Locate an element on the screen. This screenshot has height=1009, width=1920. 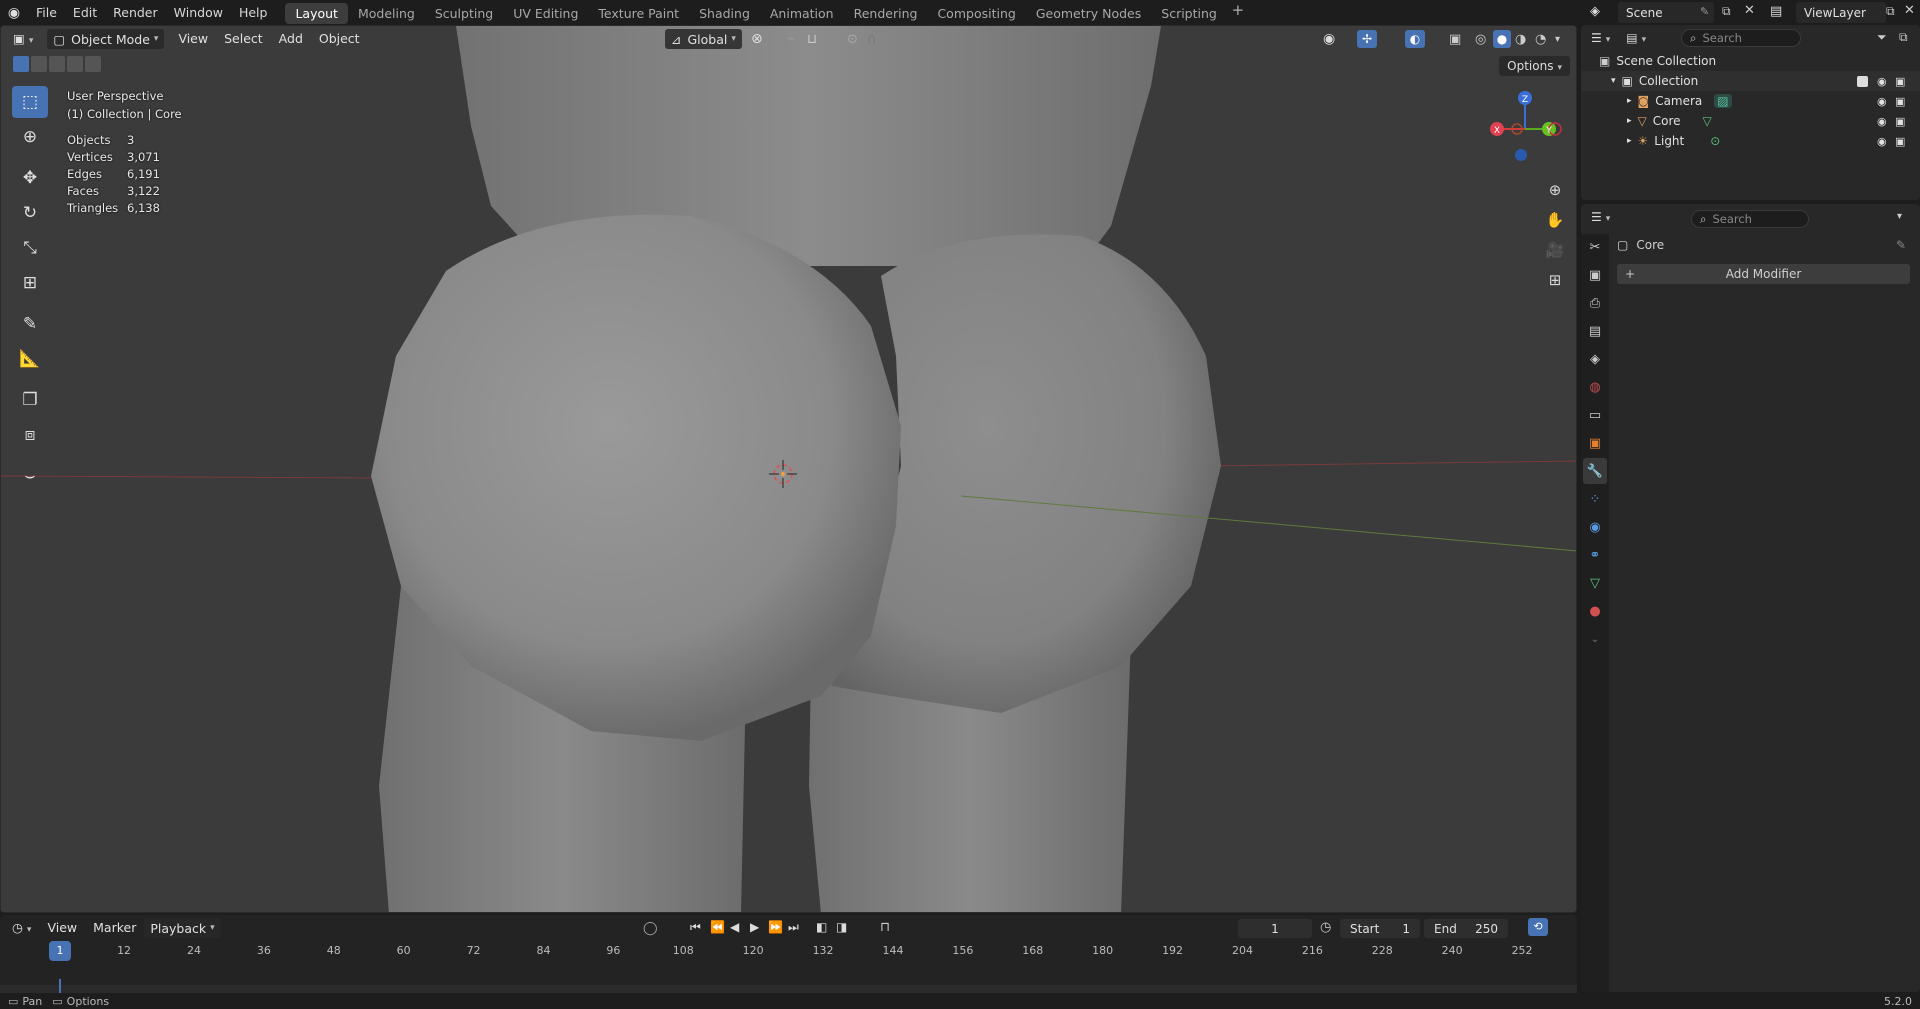
viewlayer-field: ViewLayer is located at coordinates (1841, 12).